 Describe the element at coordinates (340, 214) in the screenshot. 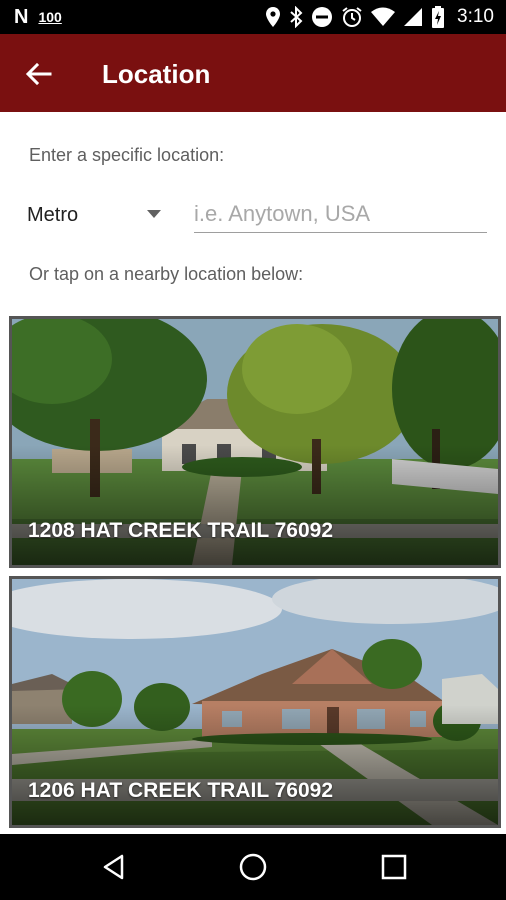

I see `location-input` at that location.